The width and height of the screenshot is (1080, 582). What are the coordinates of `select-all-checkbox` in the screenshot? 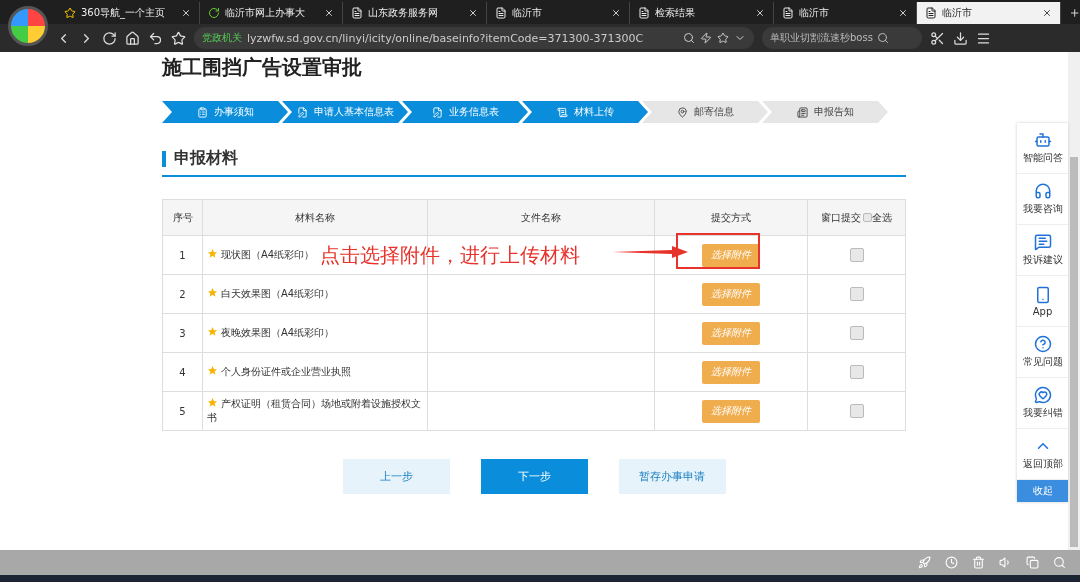 It's located at (867, 217).